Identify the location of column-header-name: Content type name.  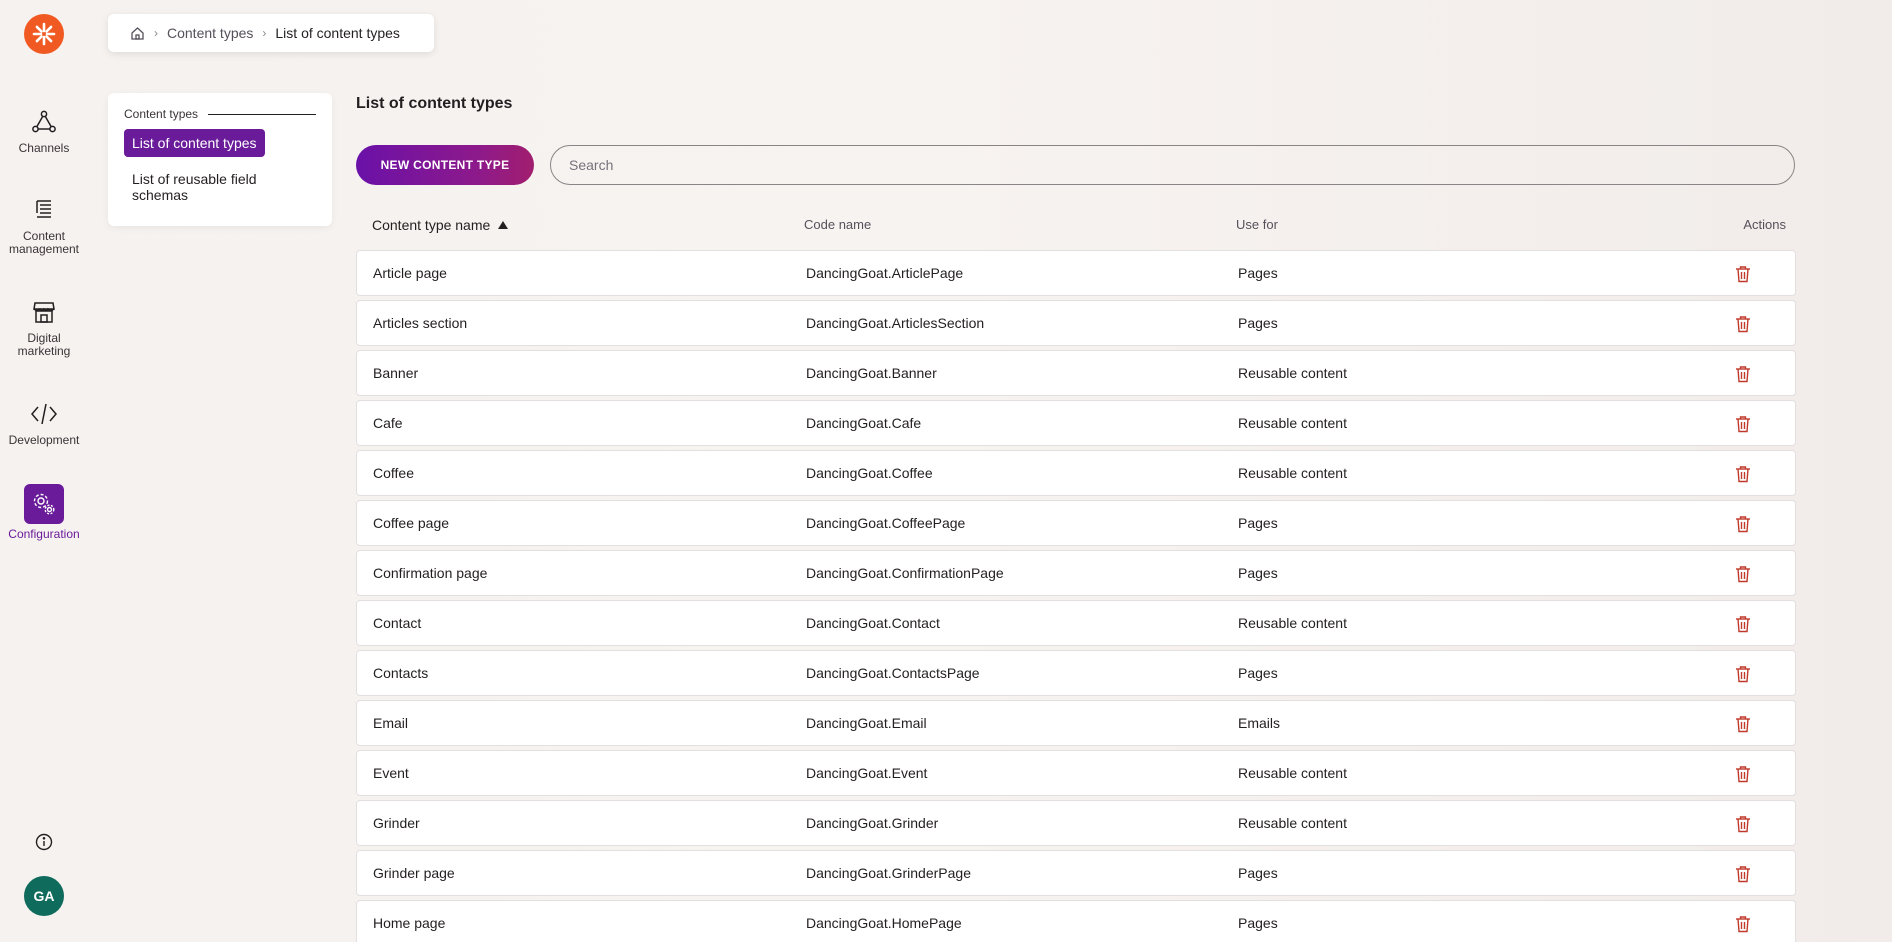
(440, 225).